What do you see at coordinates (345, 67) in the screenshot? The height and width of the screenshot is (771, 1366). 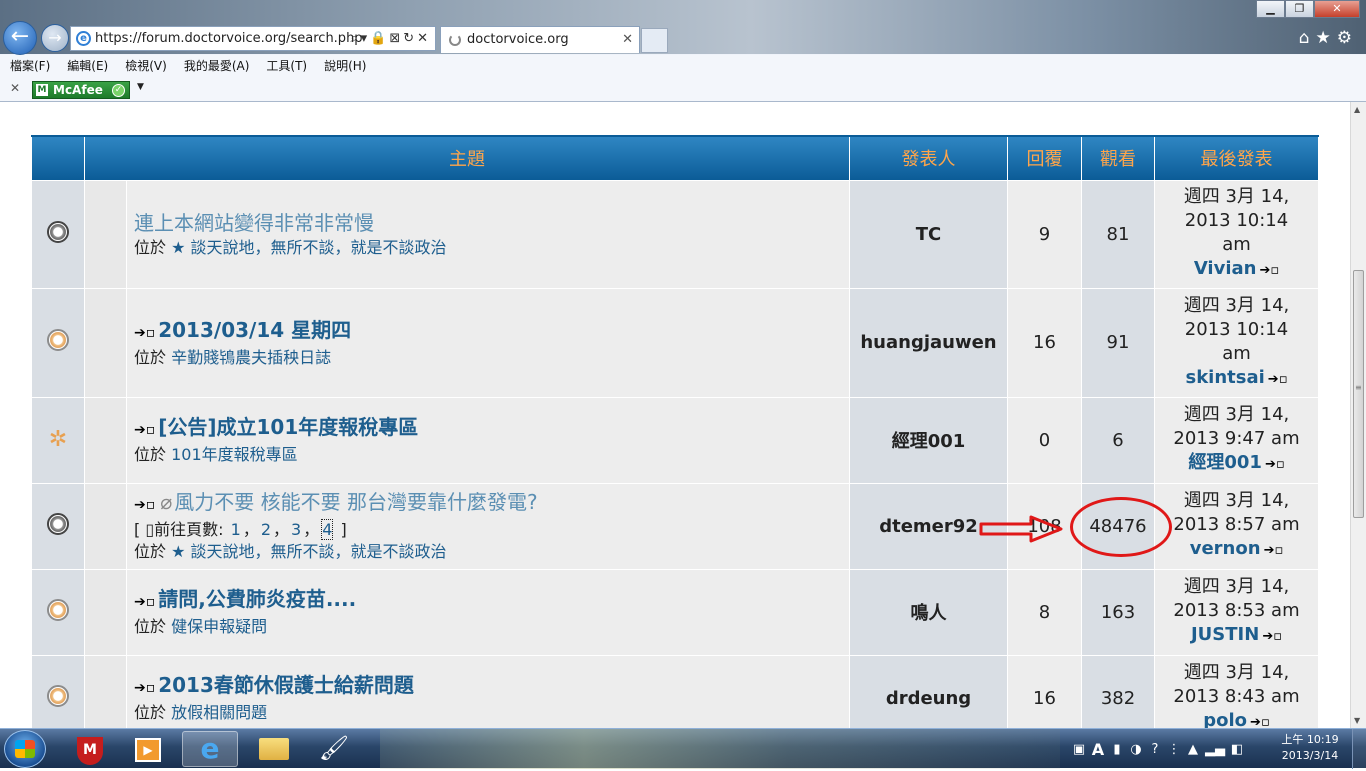 I see `menu-help: 說明(H)` at bounding box center [345, 67].